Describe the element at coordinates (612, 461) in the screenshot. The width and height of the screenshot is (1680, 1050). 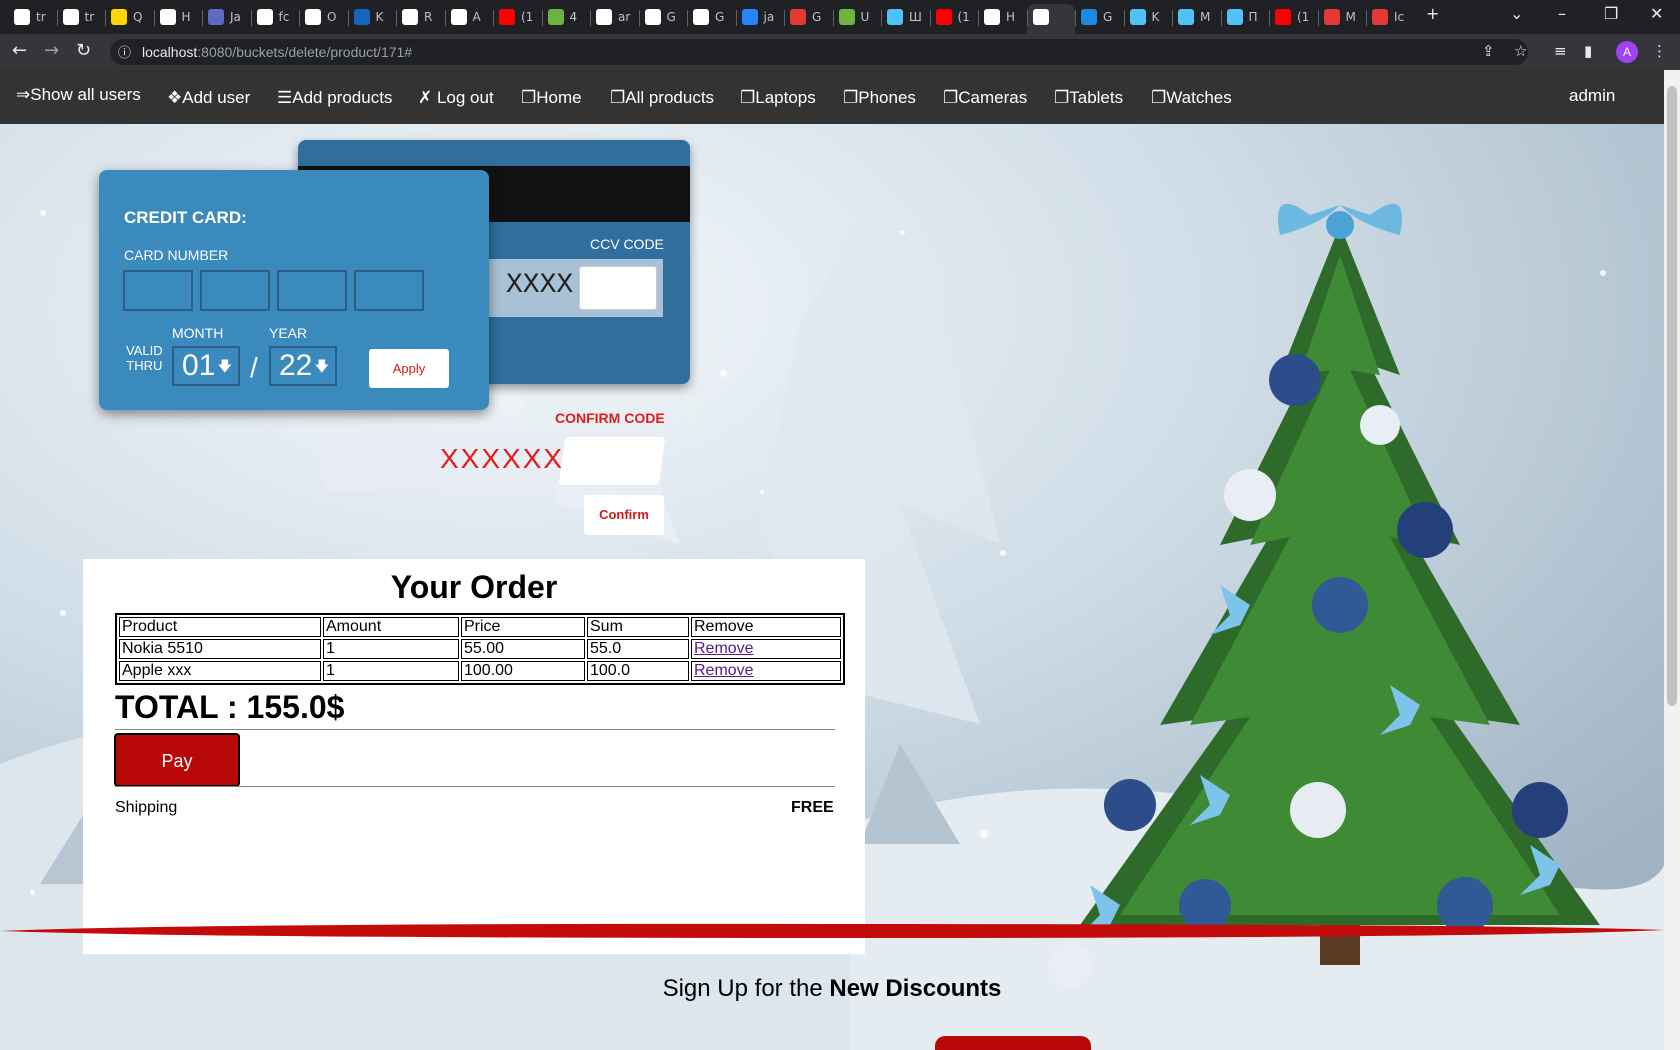
I see `confirm-code-input` at that location.